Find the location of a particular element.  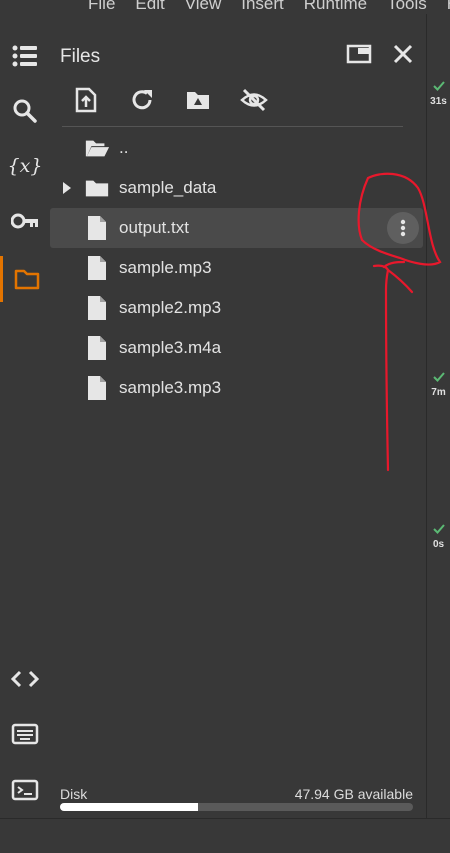

code-icon is located at coordinates (25, 679).